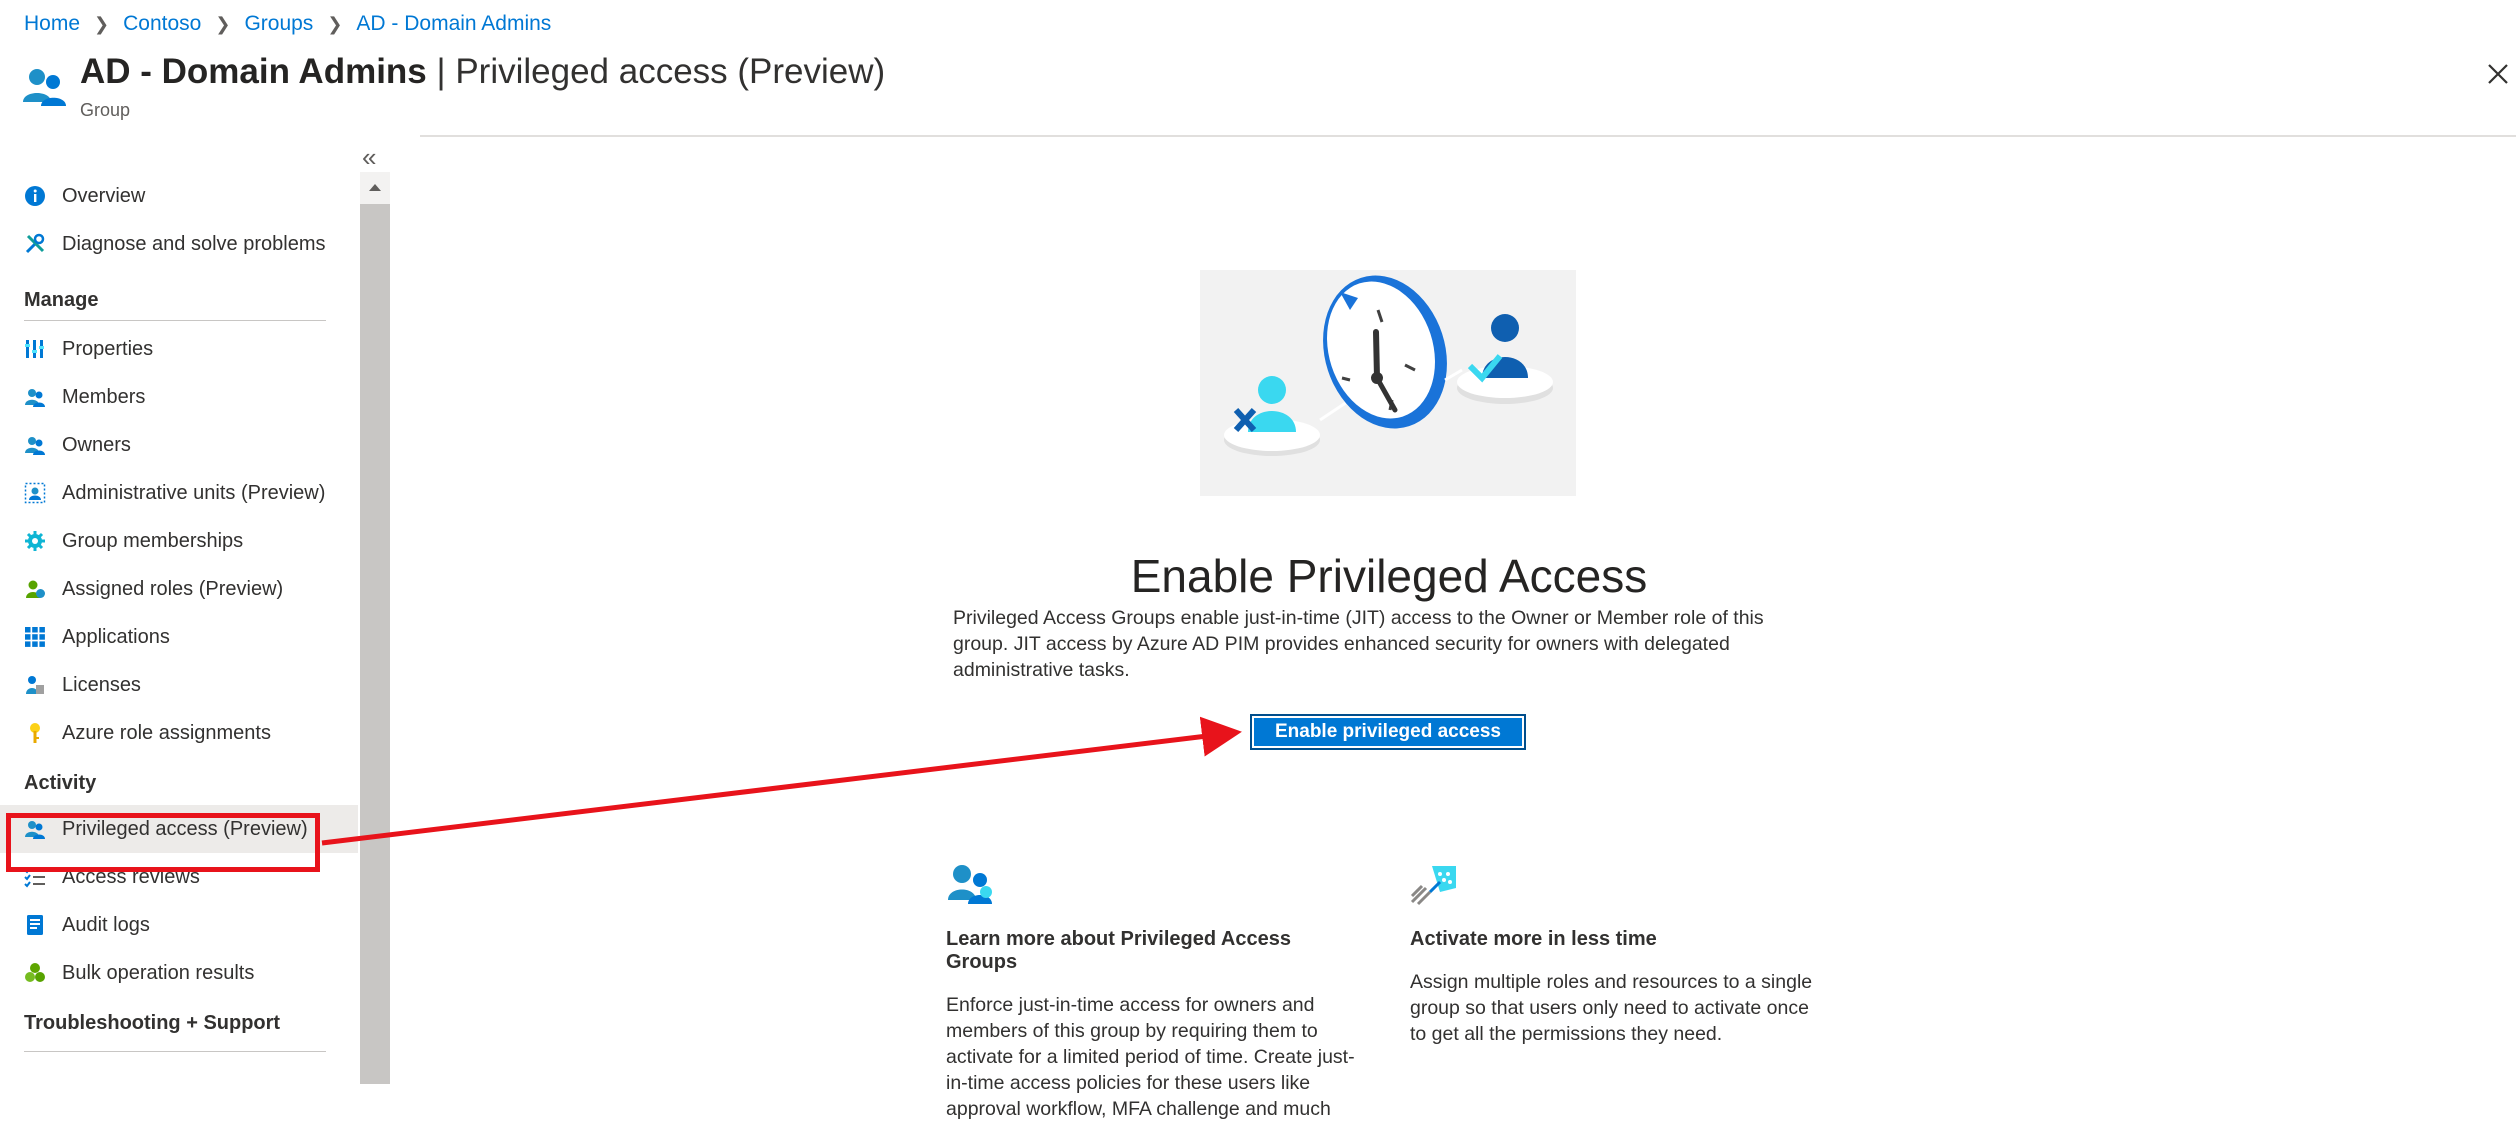 The height and width of the screenshot is (1122, 2516). What do you see at coordinates (104, 195) in the screenshot?
I see `sidebar-item-label: Overview` at bounding box center [104, 195].